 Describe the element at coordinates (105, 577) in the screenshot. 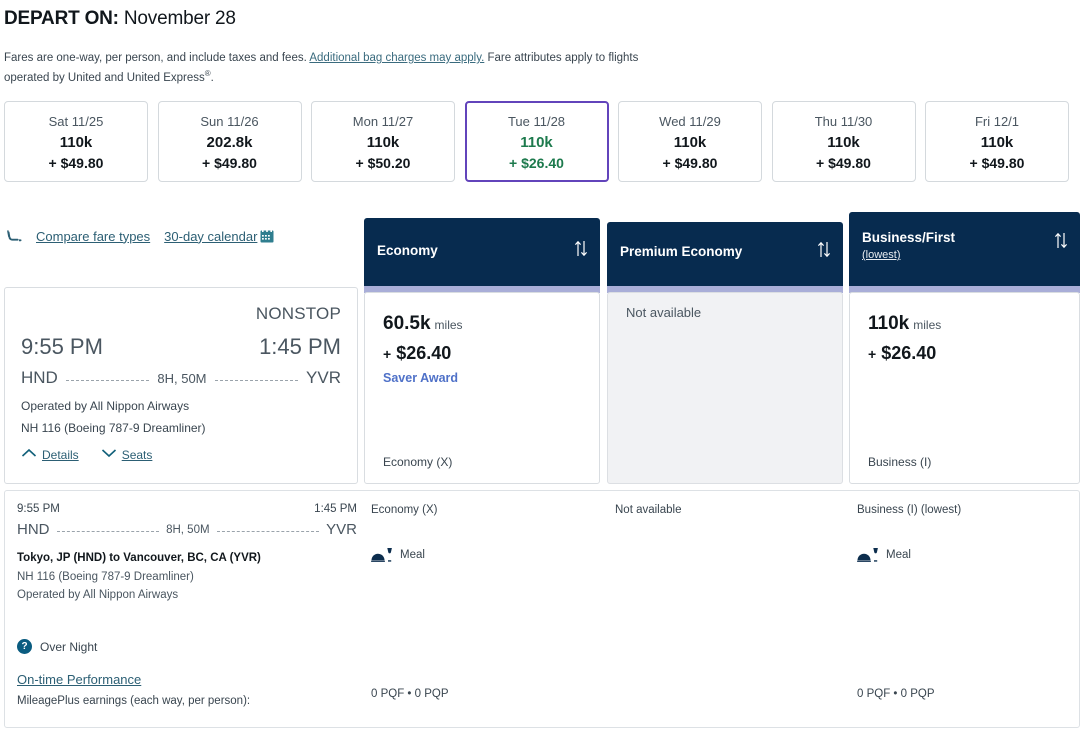

I see `details-equipment: NH 116 (Boeing 787-9 Dreamliner)` at that location.